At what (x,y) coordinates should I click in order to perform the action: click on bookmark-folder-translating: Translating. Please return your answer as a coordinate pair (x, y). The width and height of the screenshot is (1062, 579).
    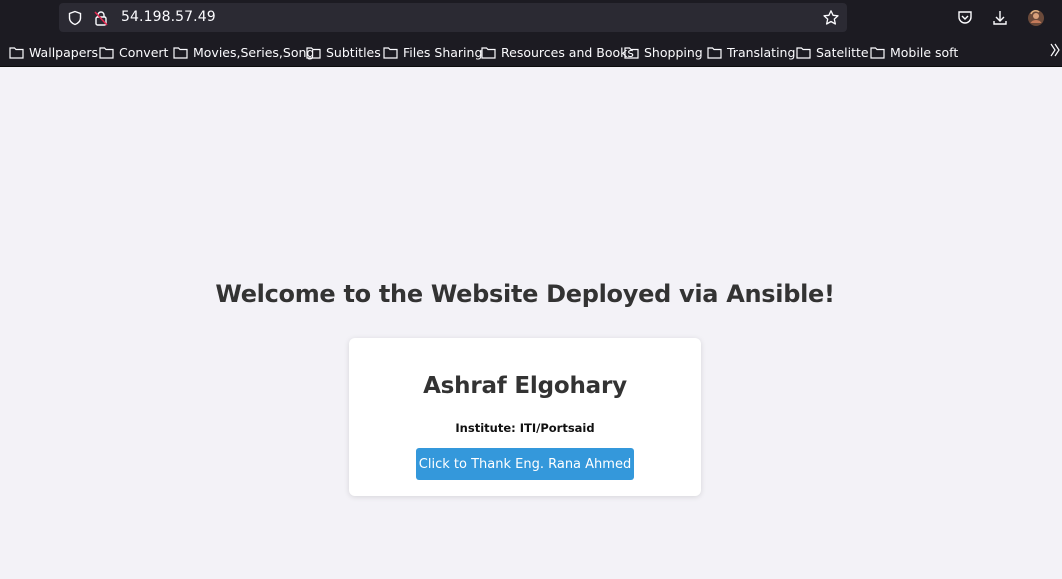
    Looking at the image, I should click on (751, 52).